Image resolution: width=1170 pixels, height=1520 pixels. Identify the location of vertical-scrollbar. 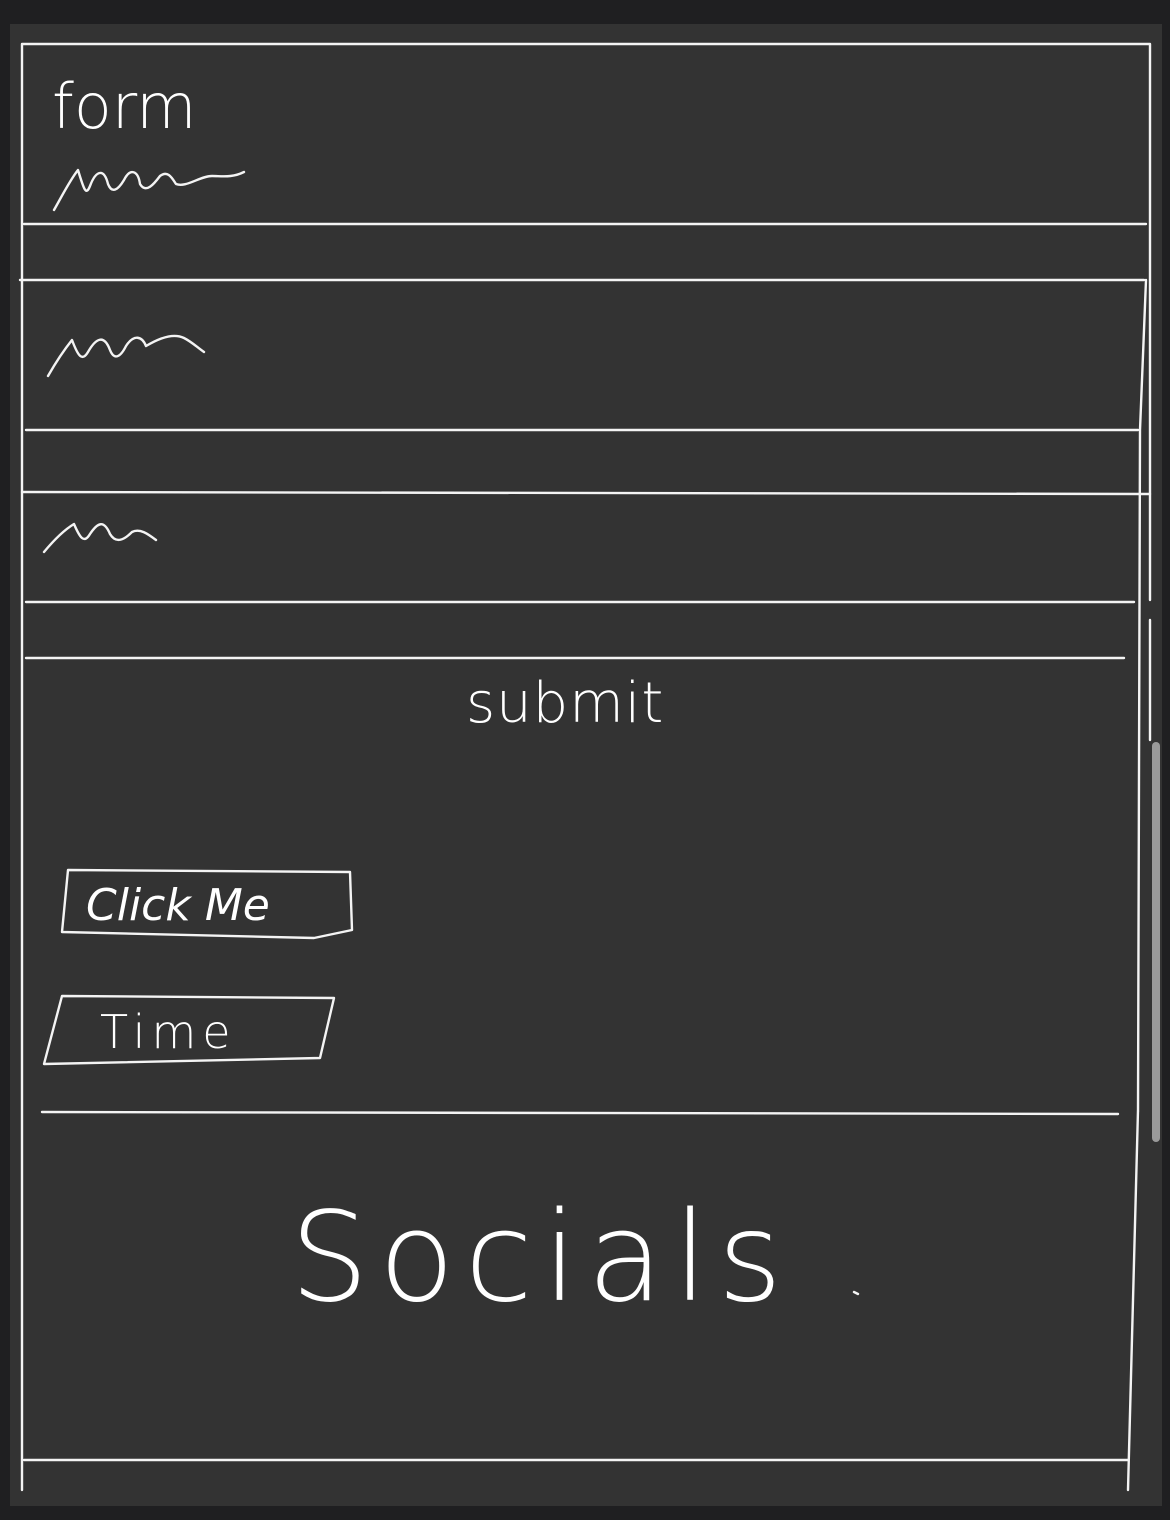
(1156, 942).